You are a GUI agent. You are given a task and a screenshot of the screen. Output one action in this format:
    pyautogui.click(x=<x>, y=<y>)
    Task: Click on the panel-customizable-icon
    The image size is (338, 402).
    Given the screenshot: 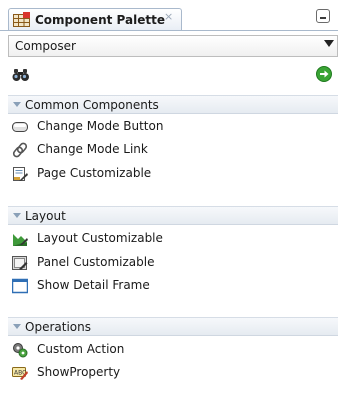 What is the action you would take?
    pyautogui.click(x=20, y=263)
    